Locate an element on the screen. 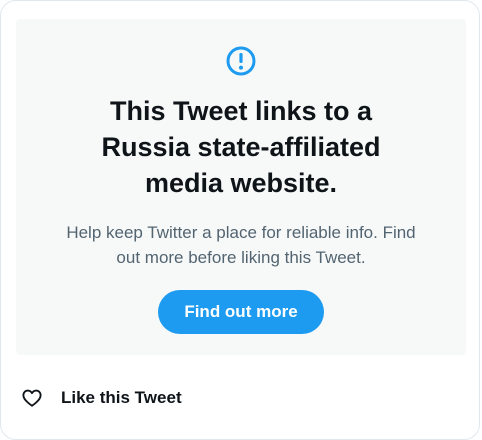 The width and height of the screenshot is (482, 440). like-tweet-label: Like this Tweet is located at coordinates (121, 397).